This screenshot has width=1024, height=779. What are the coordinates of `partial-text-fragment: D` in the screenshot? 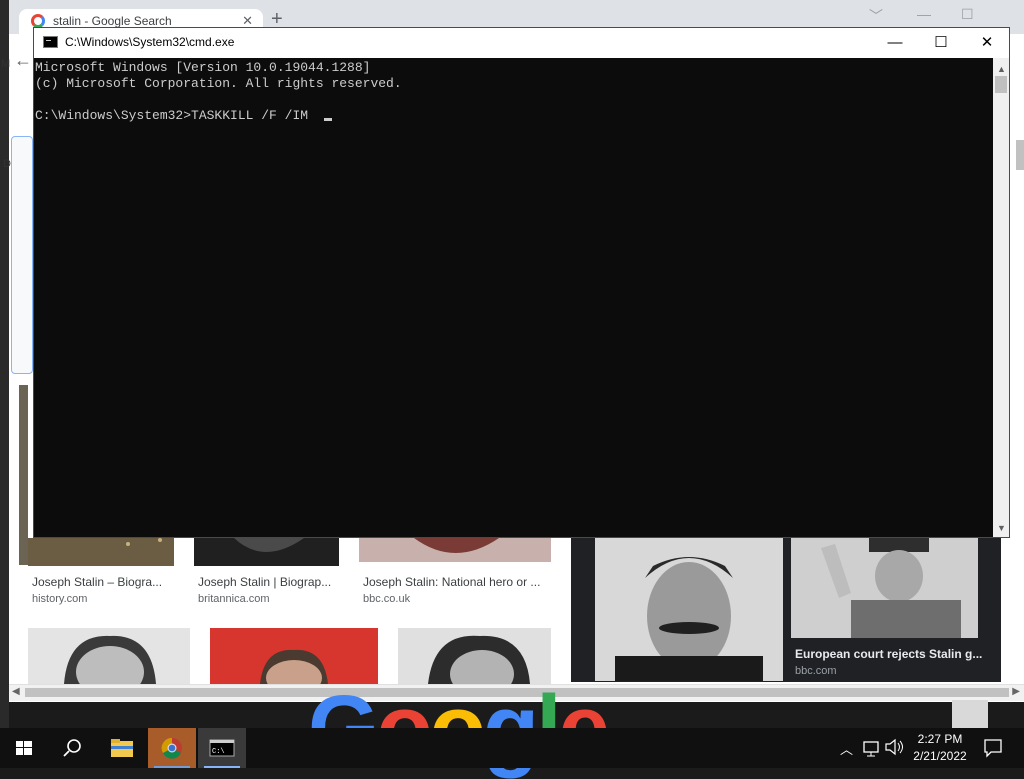 It's located at (7, 164).